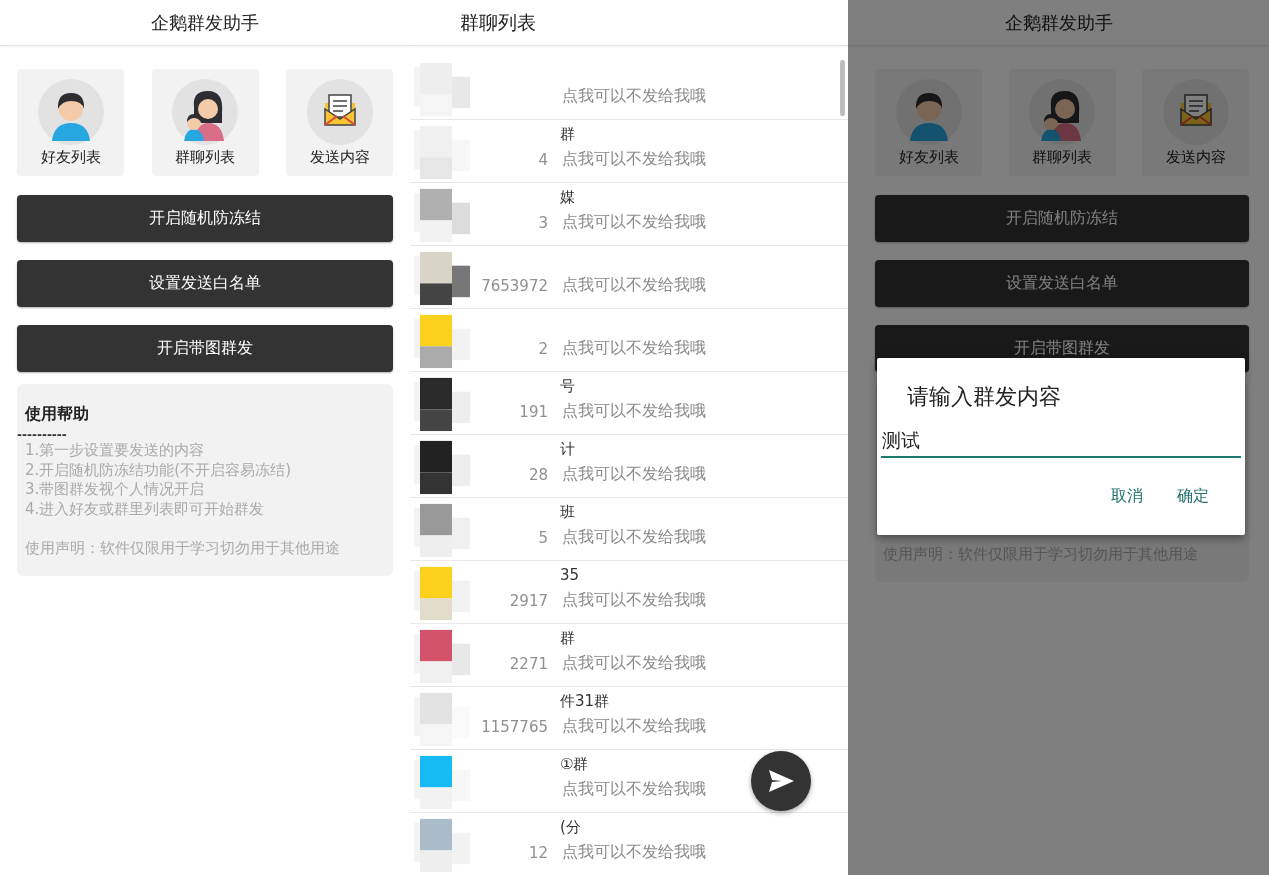 This screenshot has height=875, width=1269. Describe the element at coordinates (1193, 496) in the screenshot. I see `dialog-button: 确定` at that location.